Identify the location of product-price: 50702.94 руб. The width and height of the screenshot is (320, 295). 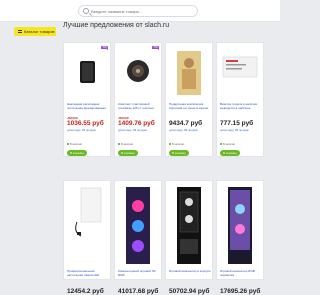
(189, 291).